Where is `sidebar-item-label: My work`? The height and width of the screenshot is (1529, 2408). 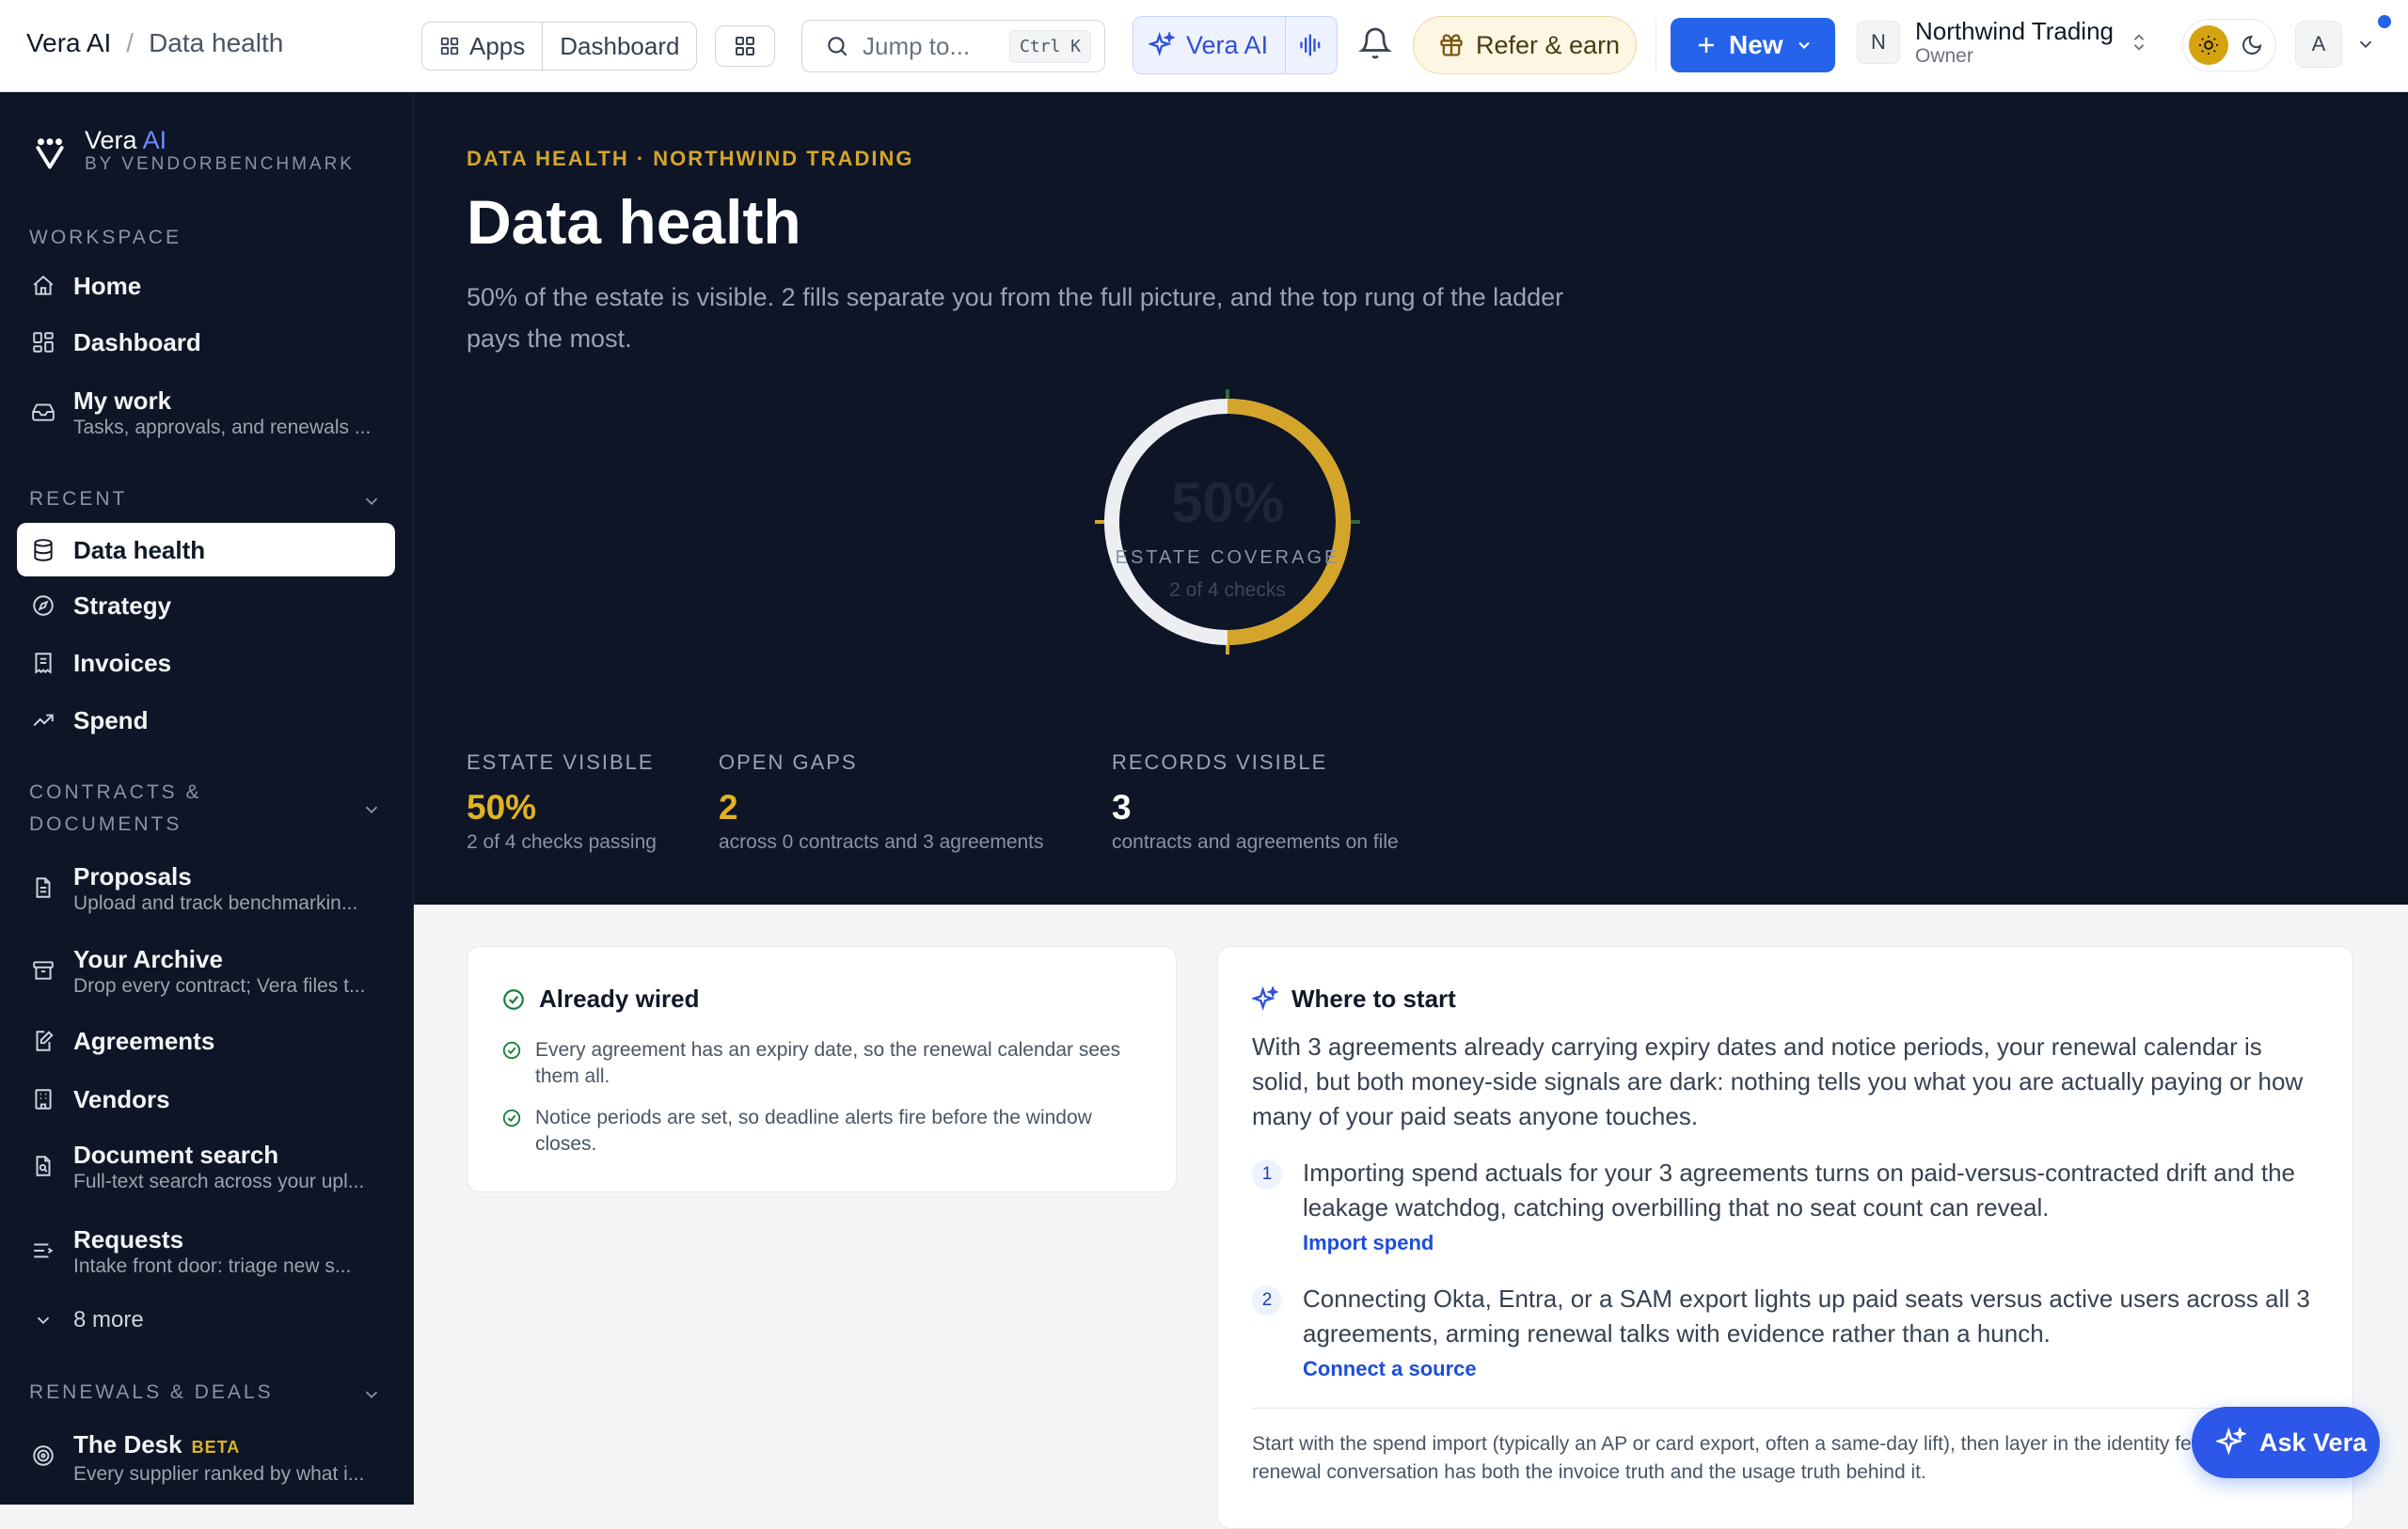
sidebar-item-label: My work is located at coordinates (123, 401).